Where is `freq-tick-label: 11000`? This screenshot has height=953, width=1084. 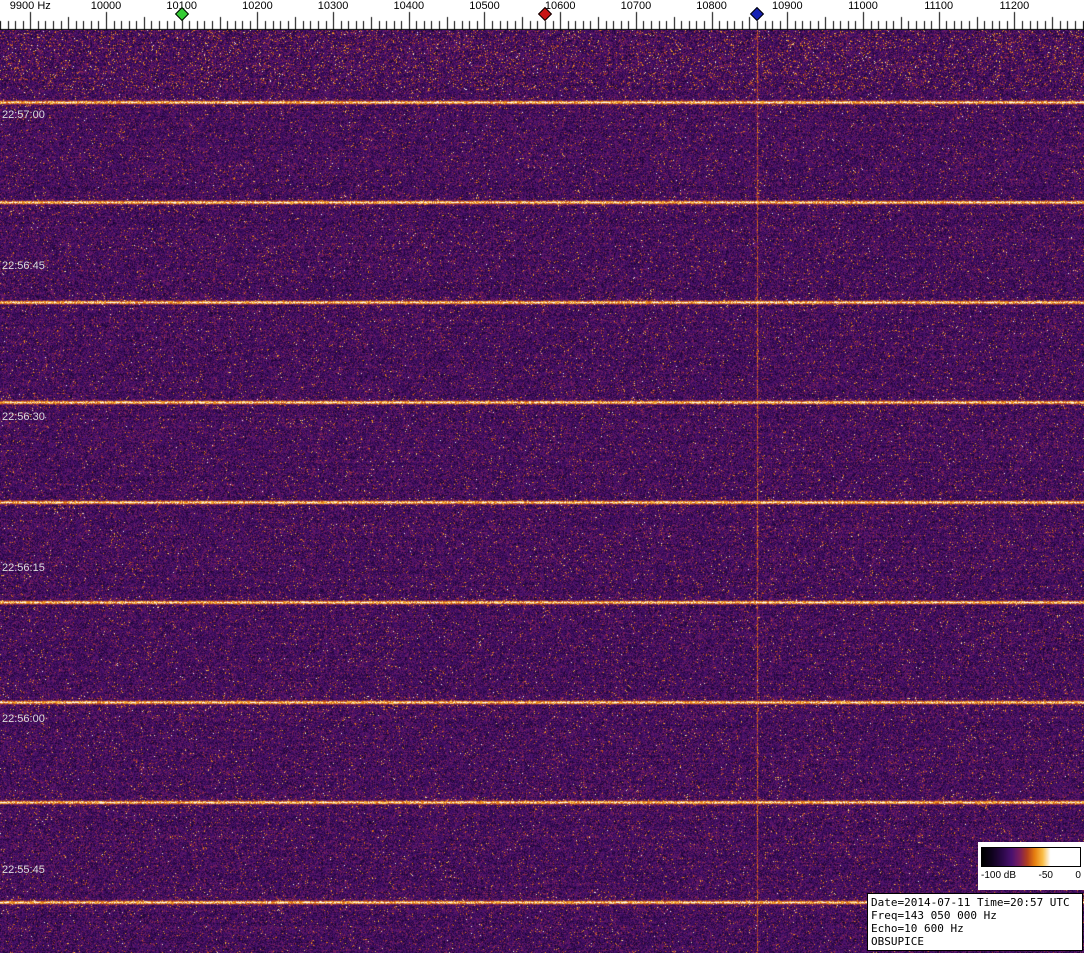
freq-tick-label: 11000 is located at coordinates (863, 6).